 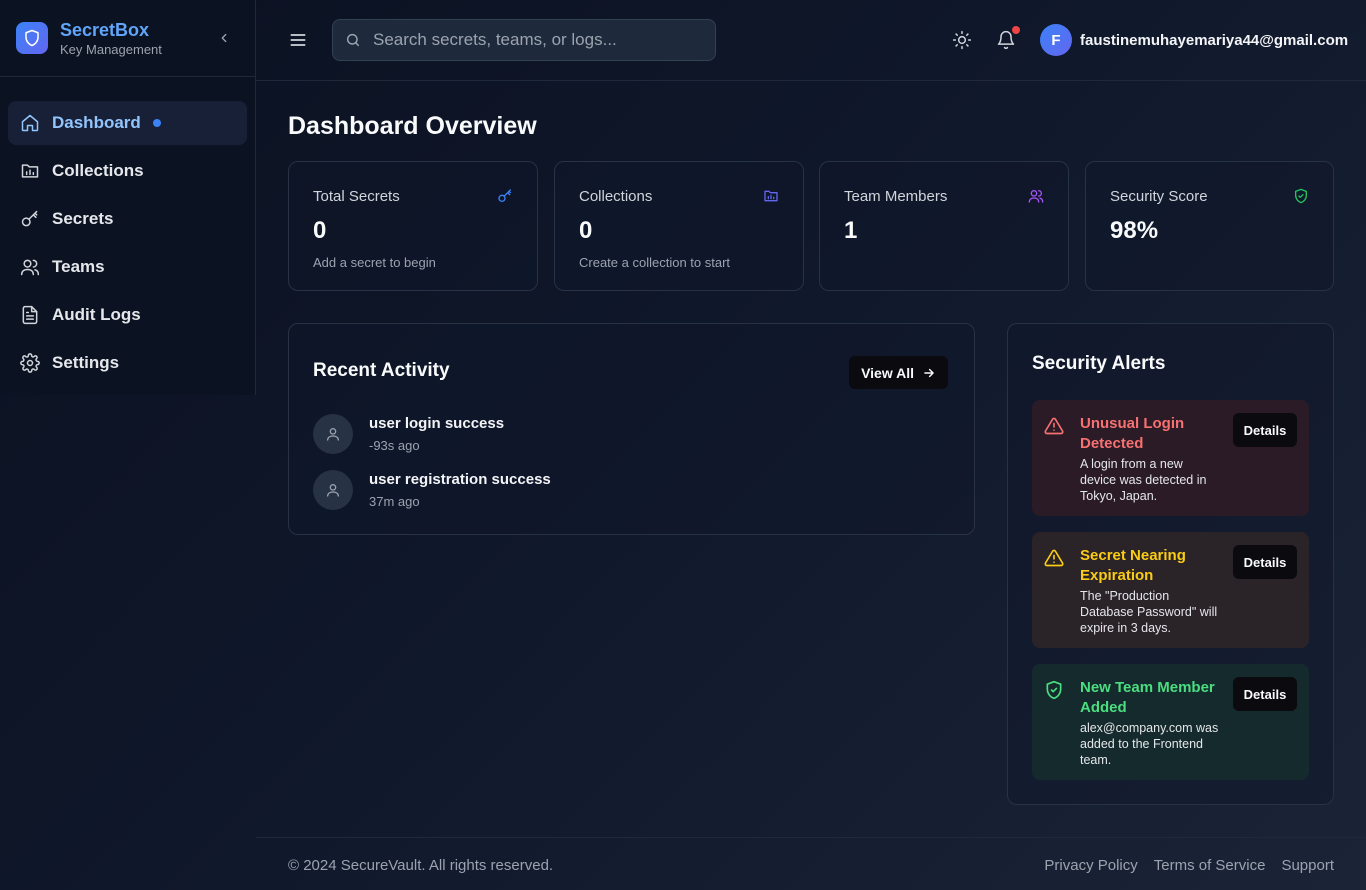 I want to click on brand: SecretBox Key Management, so click(x=127, y=38).